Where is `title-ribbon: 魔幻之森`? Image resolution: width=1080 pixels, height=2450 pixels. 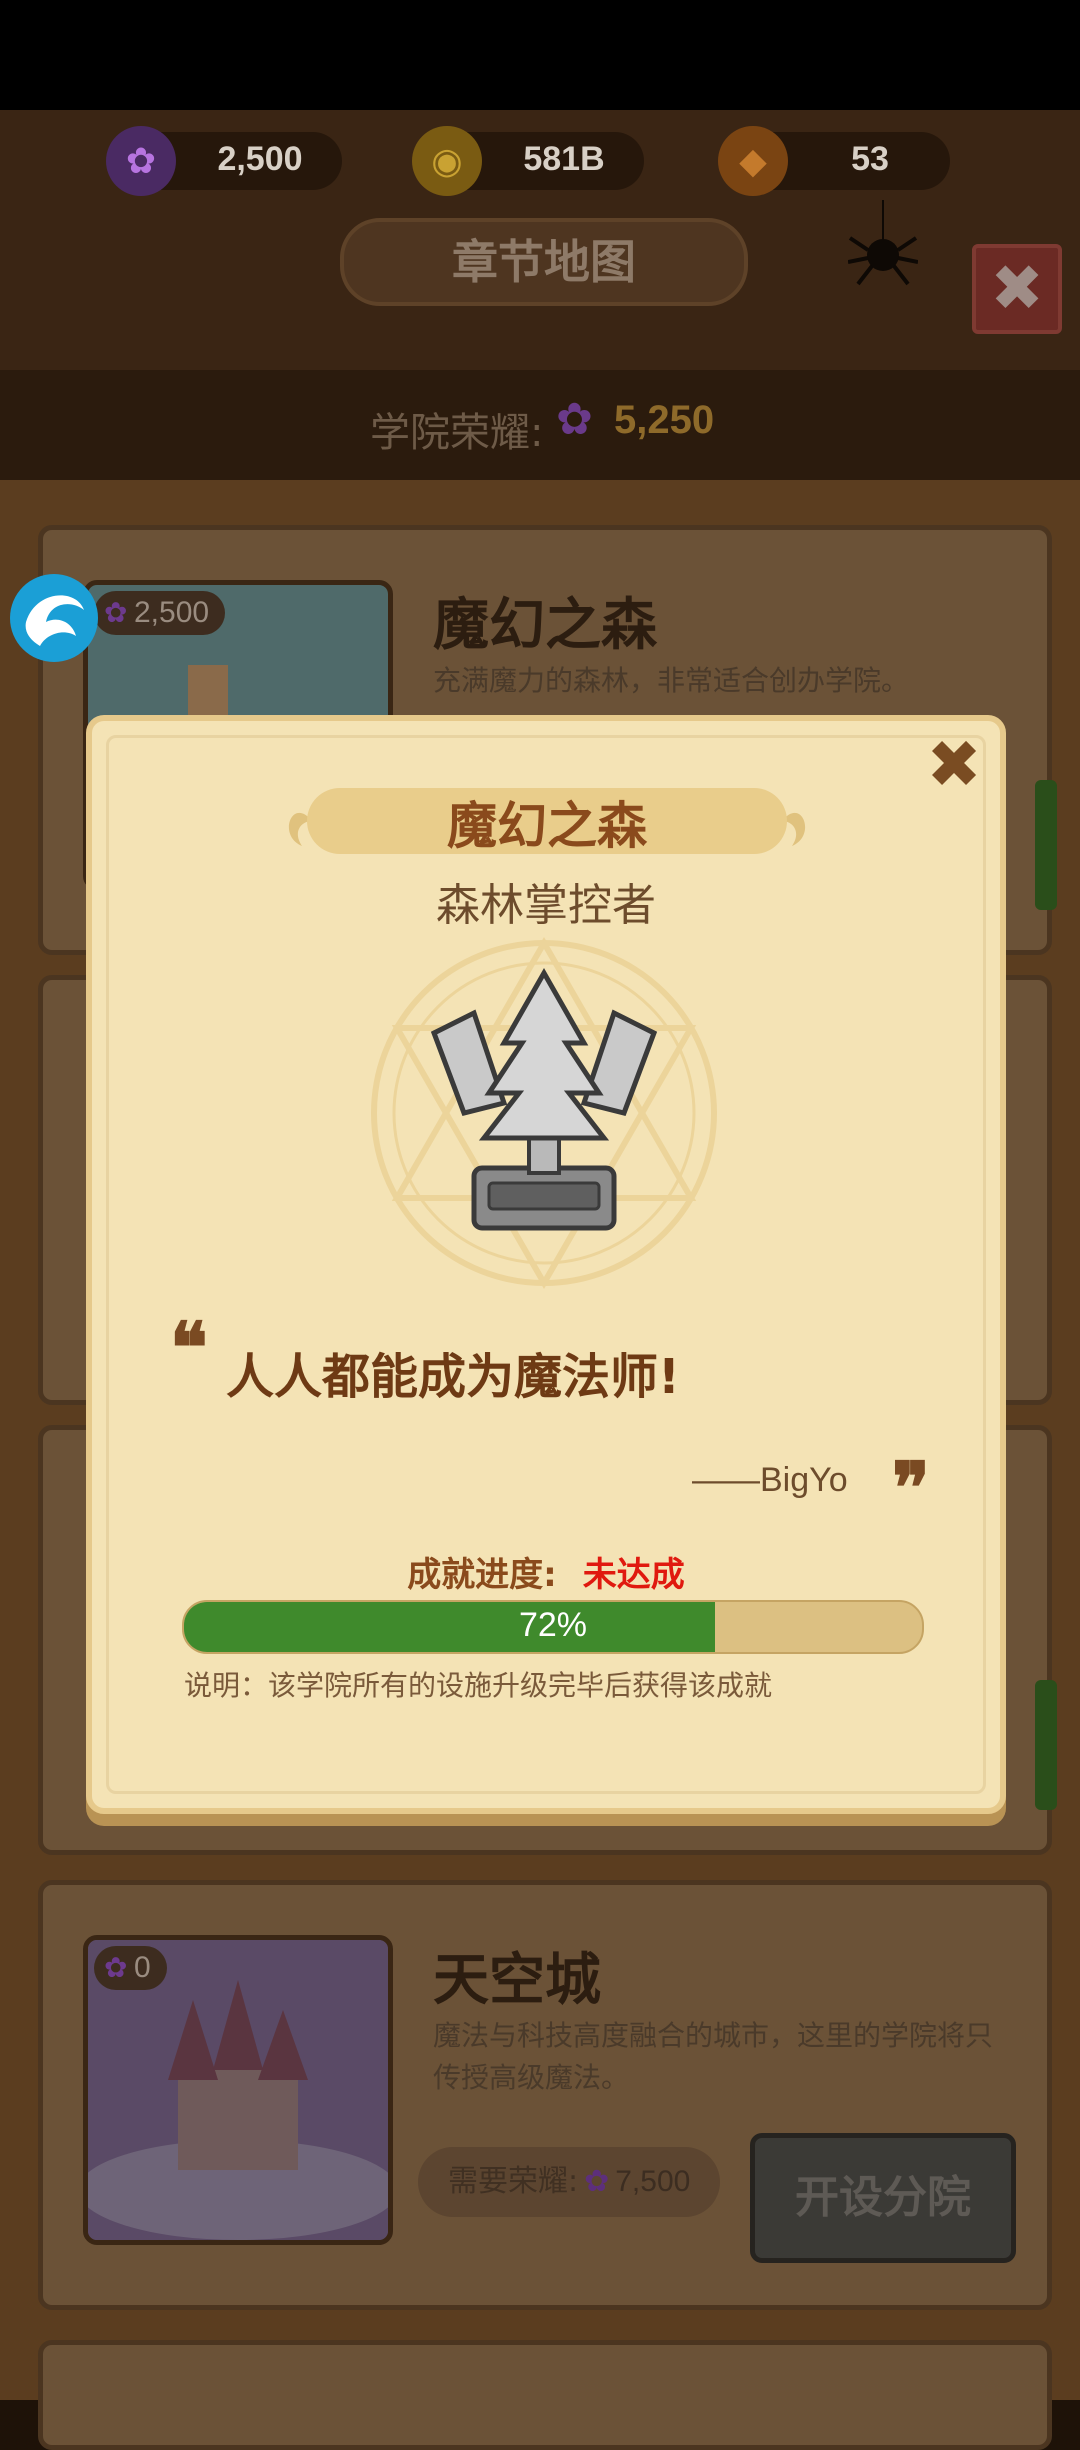 title-ribbon: 魔幻之森 is located at coordinates (547, 821).